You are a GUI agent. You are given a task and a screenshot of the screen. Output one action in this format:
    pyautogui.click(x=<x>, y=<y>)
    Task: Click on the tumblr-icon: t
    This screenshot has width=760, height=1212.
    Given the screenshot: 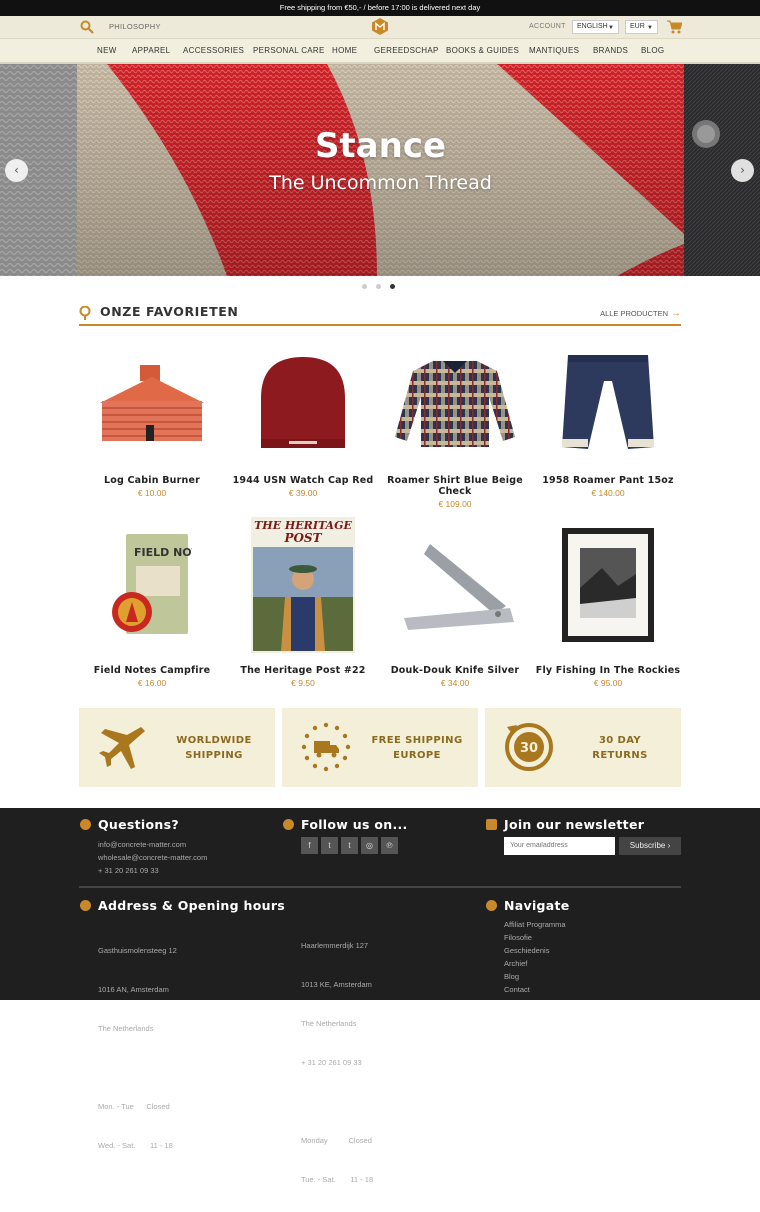 What is the action you would take?
    pyautogui.click(x=349, y=845)
    